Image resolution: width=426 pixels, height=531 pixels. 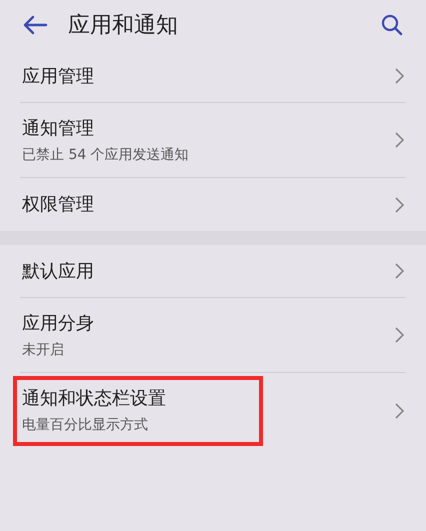 I want to click on item-title: 默认应用, so click(x=58, y=272).